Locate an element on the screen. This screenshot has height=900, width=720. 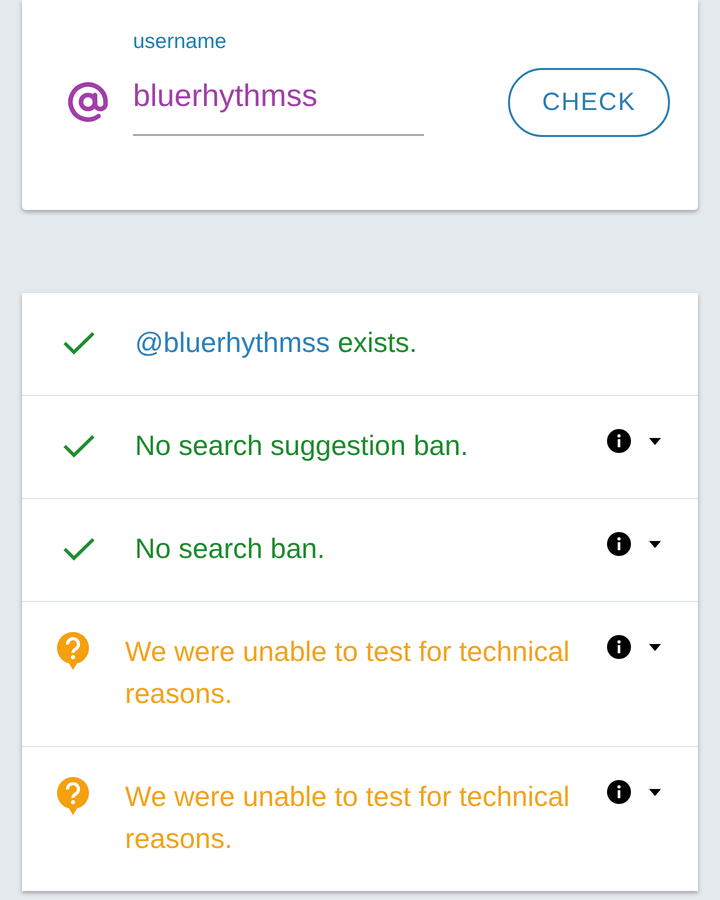
result-text: No search ban. is located at coordinates (230, 548).